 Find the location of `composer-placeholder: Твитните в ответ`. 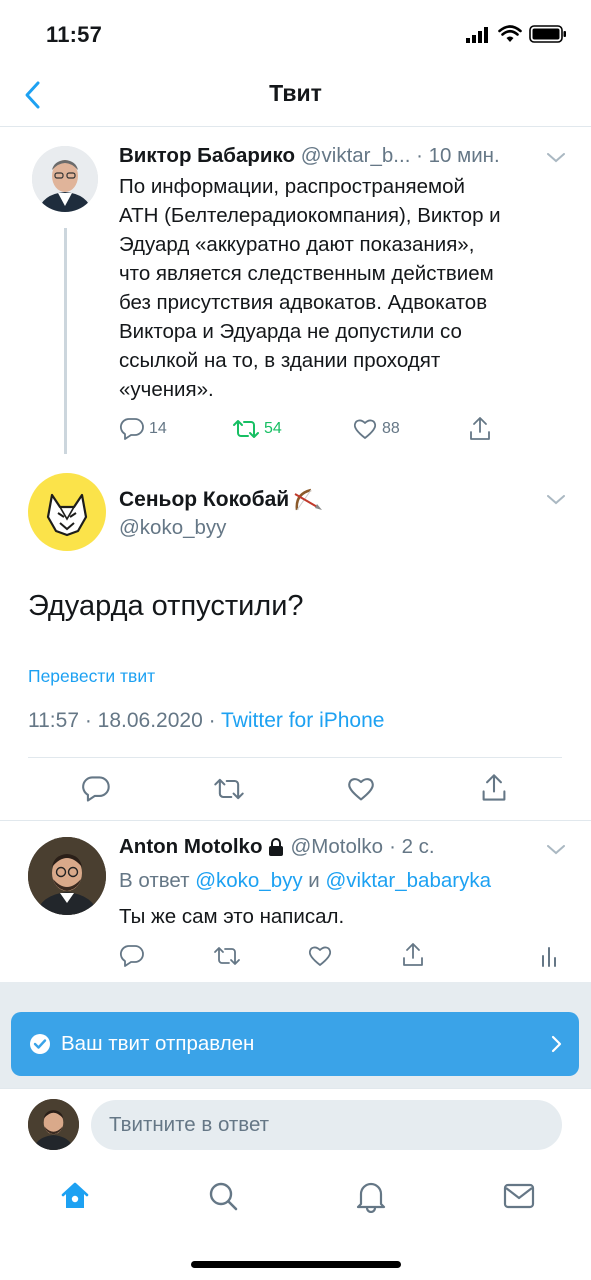

composer-placeholder: Твитните в ответ is located at coordinates (189, 1124).